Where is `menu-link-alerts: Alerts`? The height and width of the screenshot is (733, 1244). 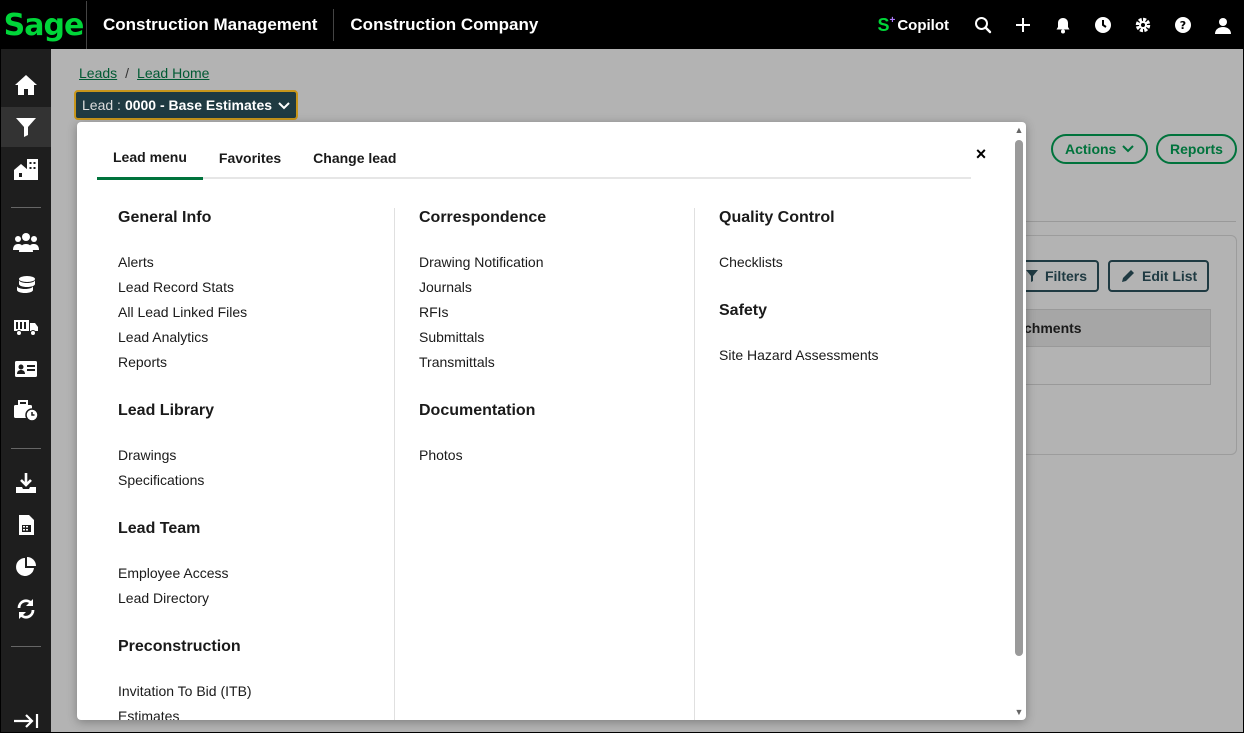 menu-link-alerts: Alerts is located at coordinates (136, 262).